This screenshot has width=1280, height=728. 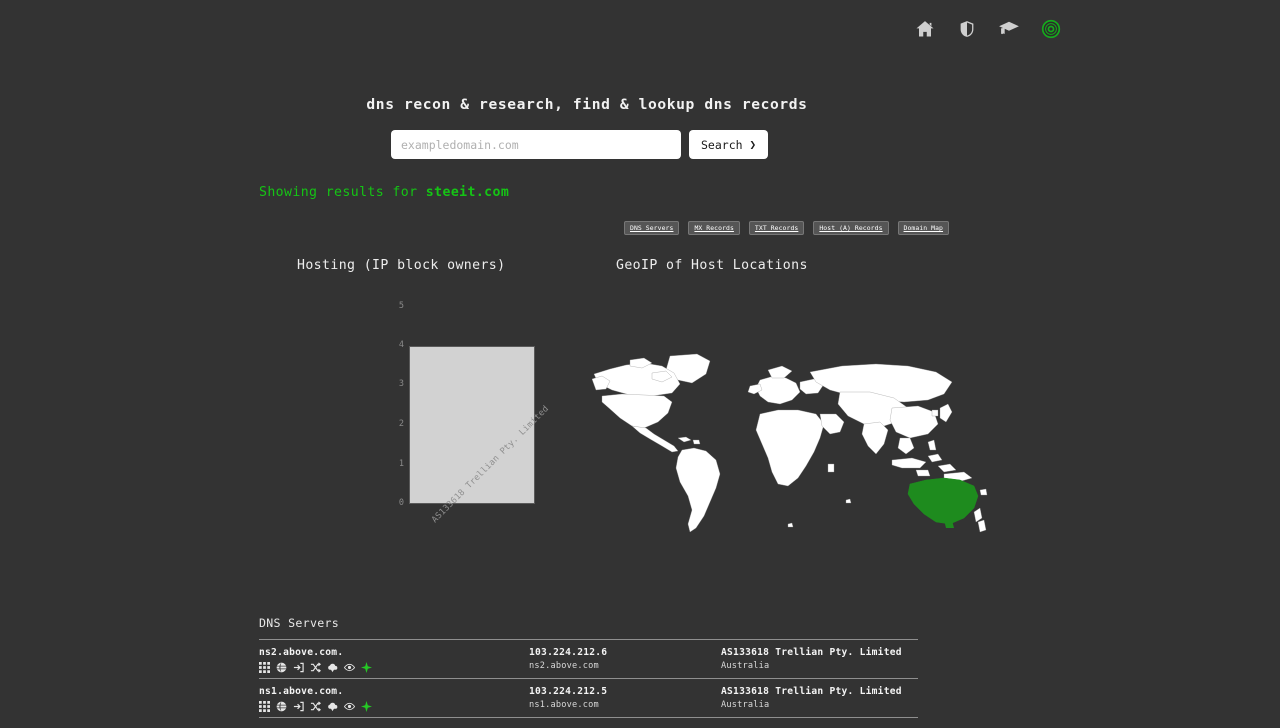 I want to click on chart-y-axis: 5 4 3 2 1 0, so click(x=396, y=402).